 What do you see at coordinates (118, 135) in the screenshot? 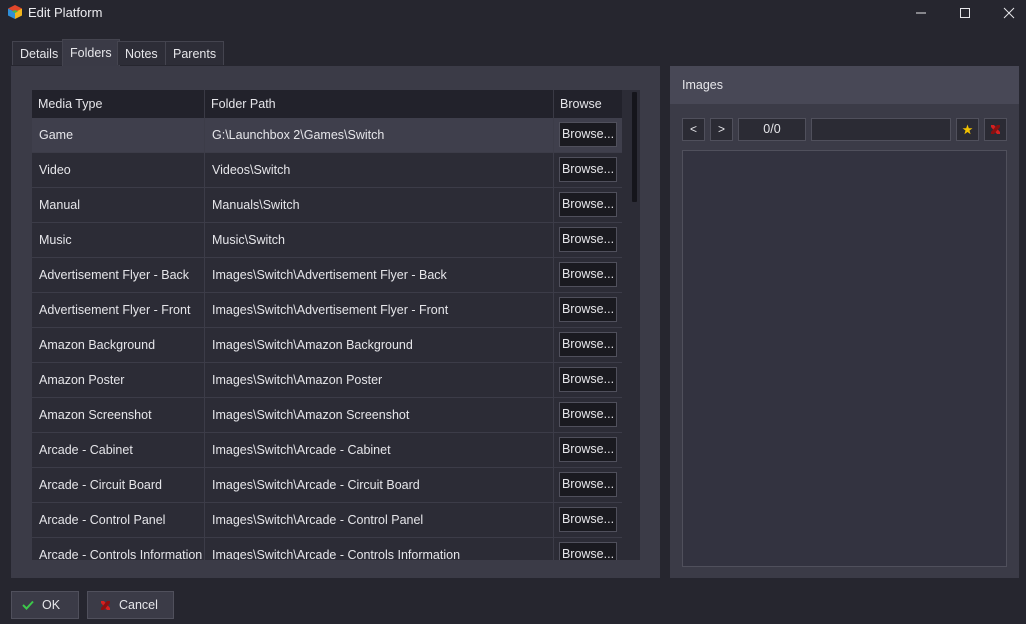
I see `media-type-cell: Game` at bounding box center [118, 135].